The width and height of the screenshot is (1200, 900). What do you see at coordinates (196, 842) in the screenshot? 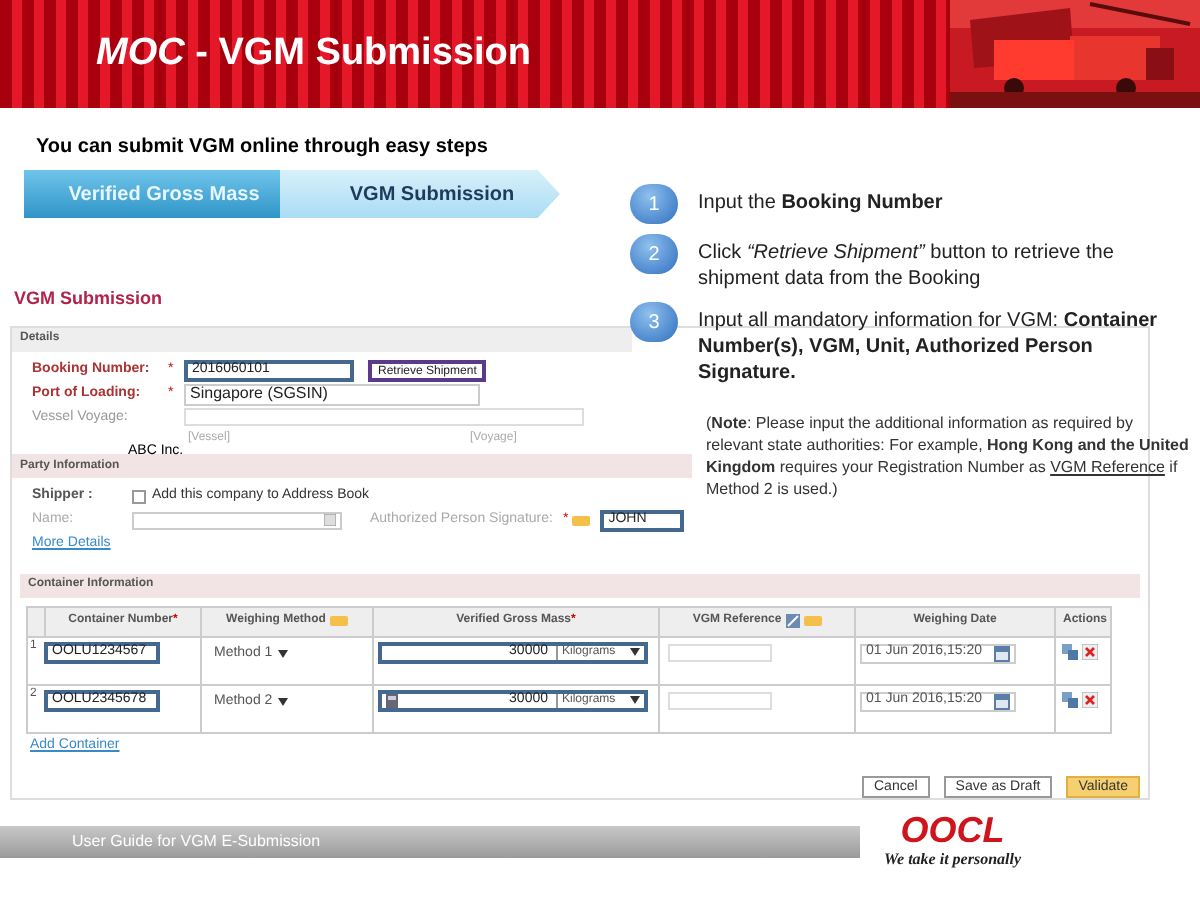
I see `footer-text: User Guide for VGM E-Submission` at bounding box center [196, 842].